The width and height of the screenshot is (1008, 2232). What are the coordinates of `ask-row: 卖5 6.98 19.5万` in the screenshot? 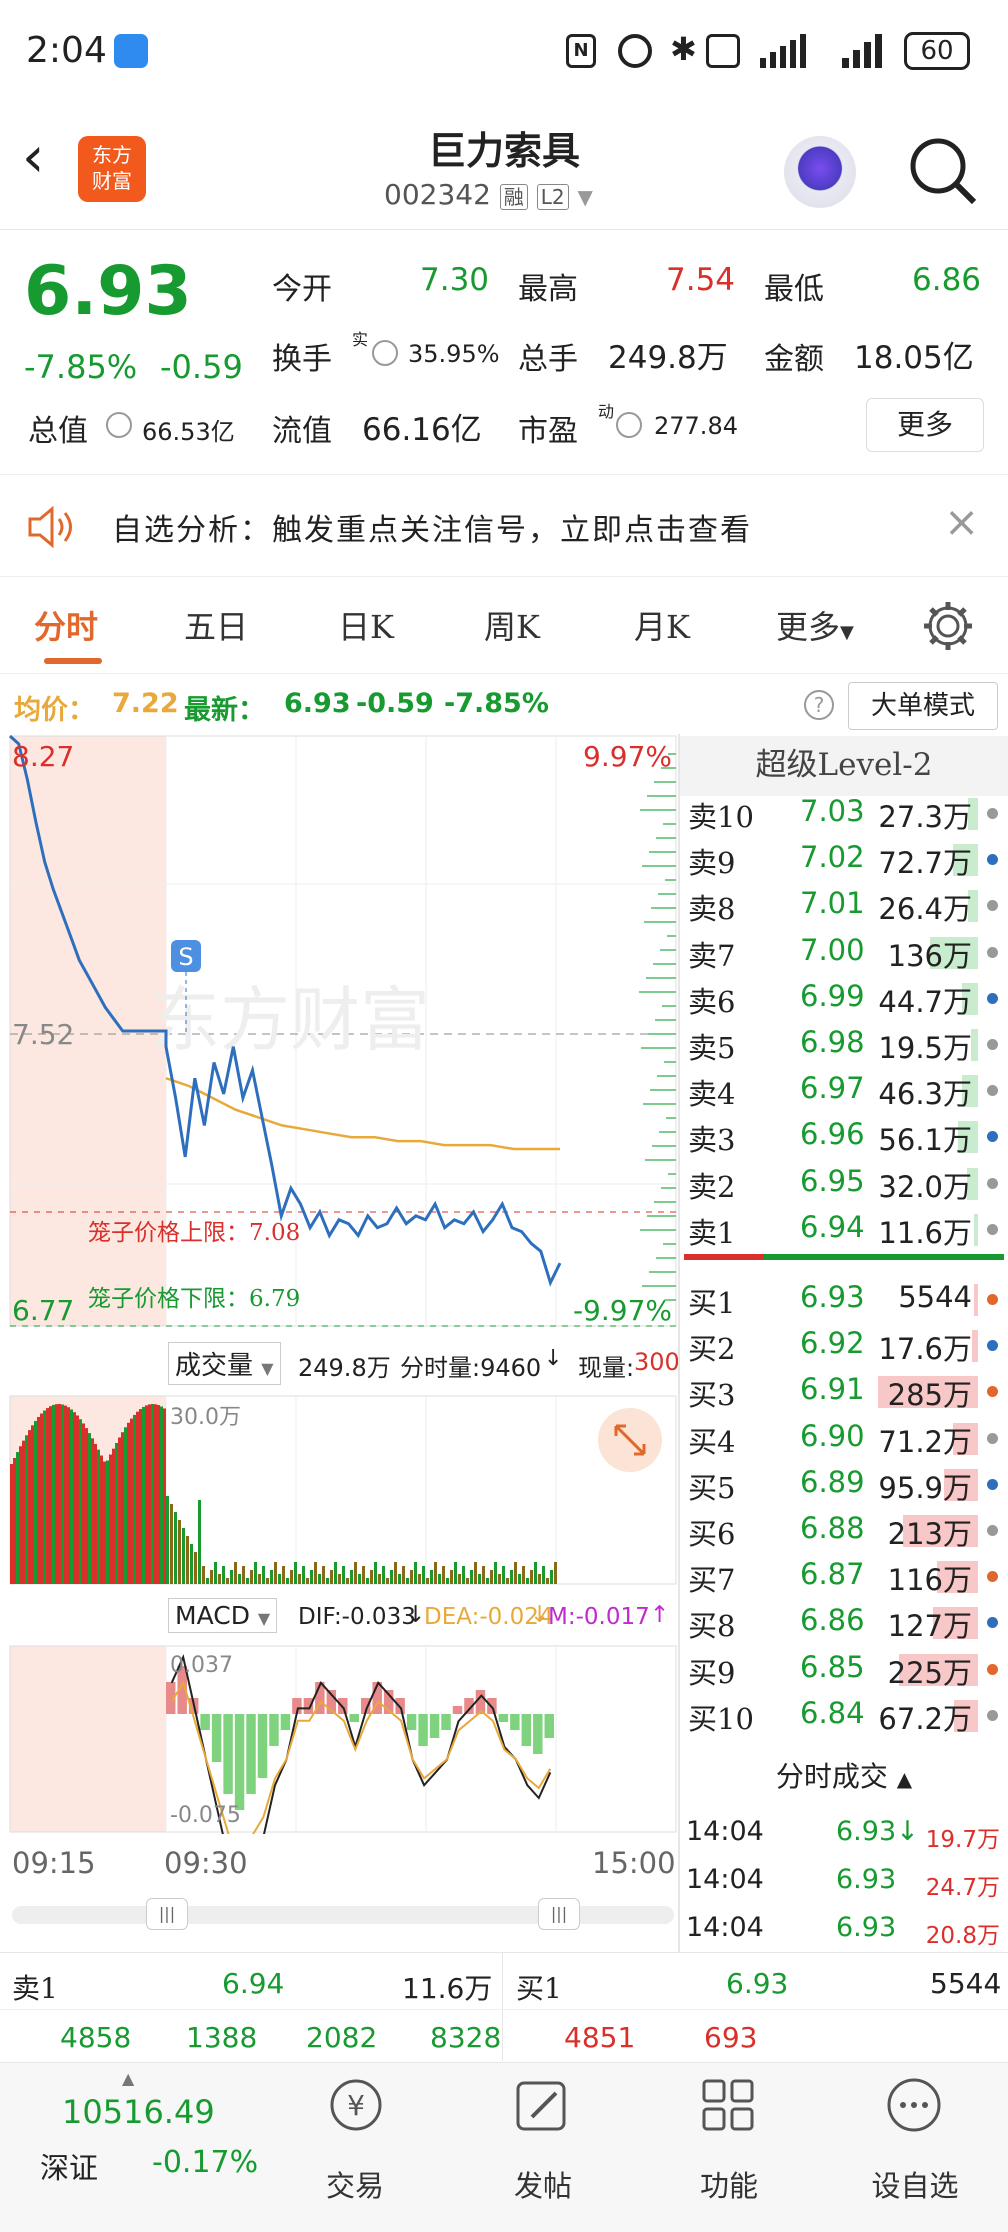 It's located at (848, 1044).